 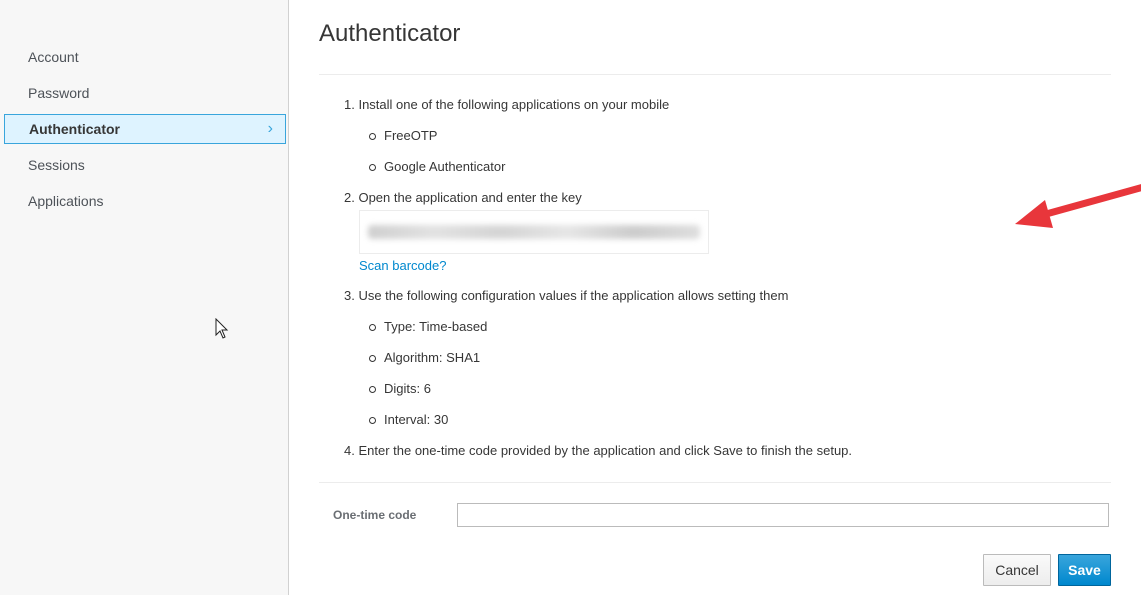 I want to click on sidebar-item-applications: Applications, so click(x=145, y=201).